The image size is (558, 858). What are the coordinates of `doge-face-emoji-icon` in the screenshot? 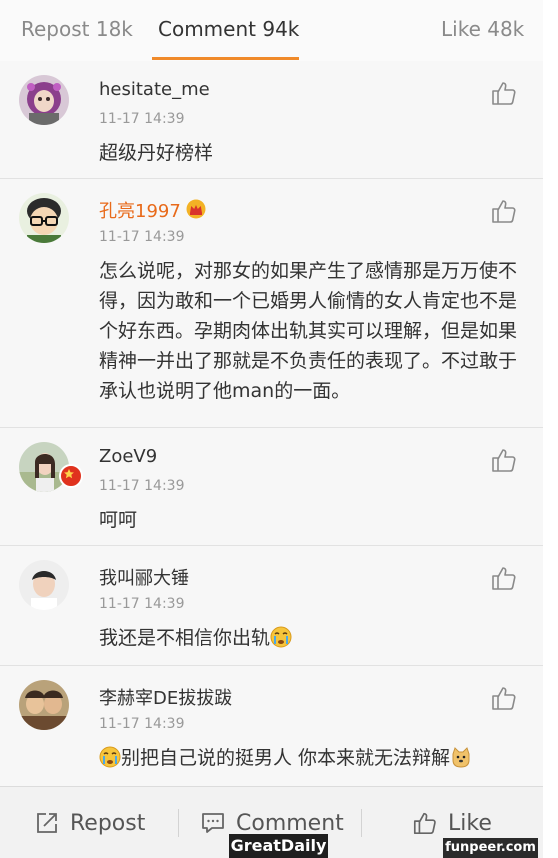 It's located at (461, 757).